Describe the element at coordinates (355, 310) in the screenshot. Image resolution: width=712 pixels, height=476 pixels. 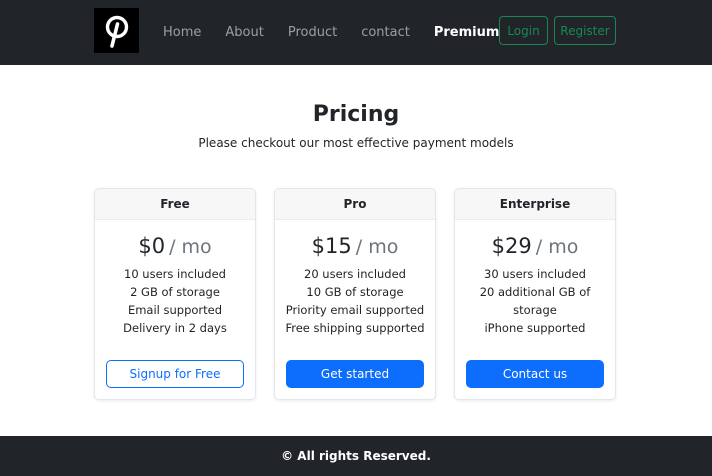
I see `feature-item: Priority email supported` at that location.